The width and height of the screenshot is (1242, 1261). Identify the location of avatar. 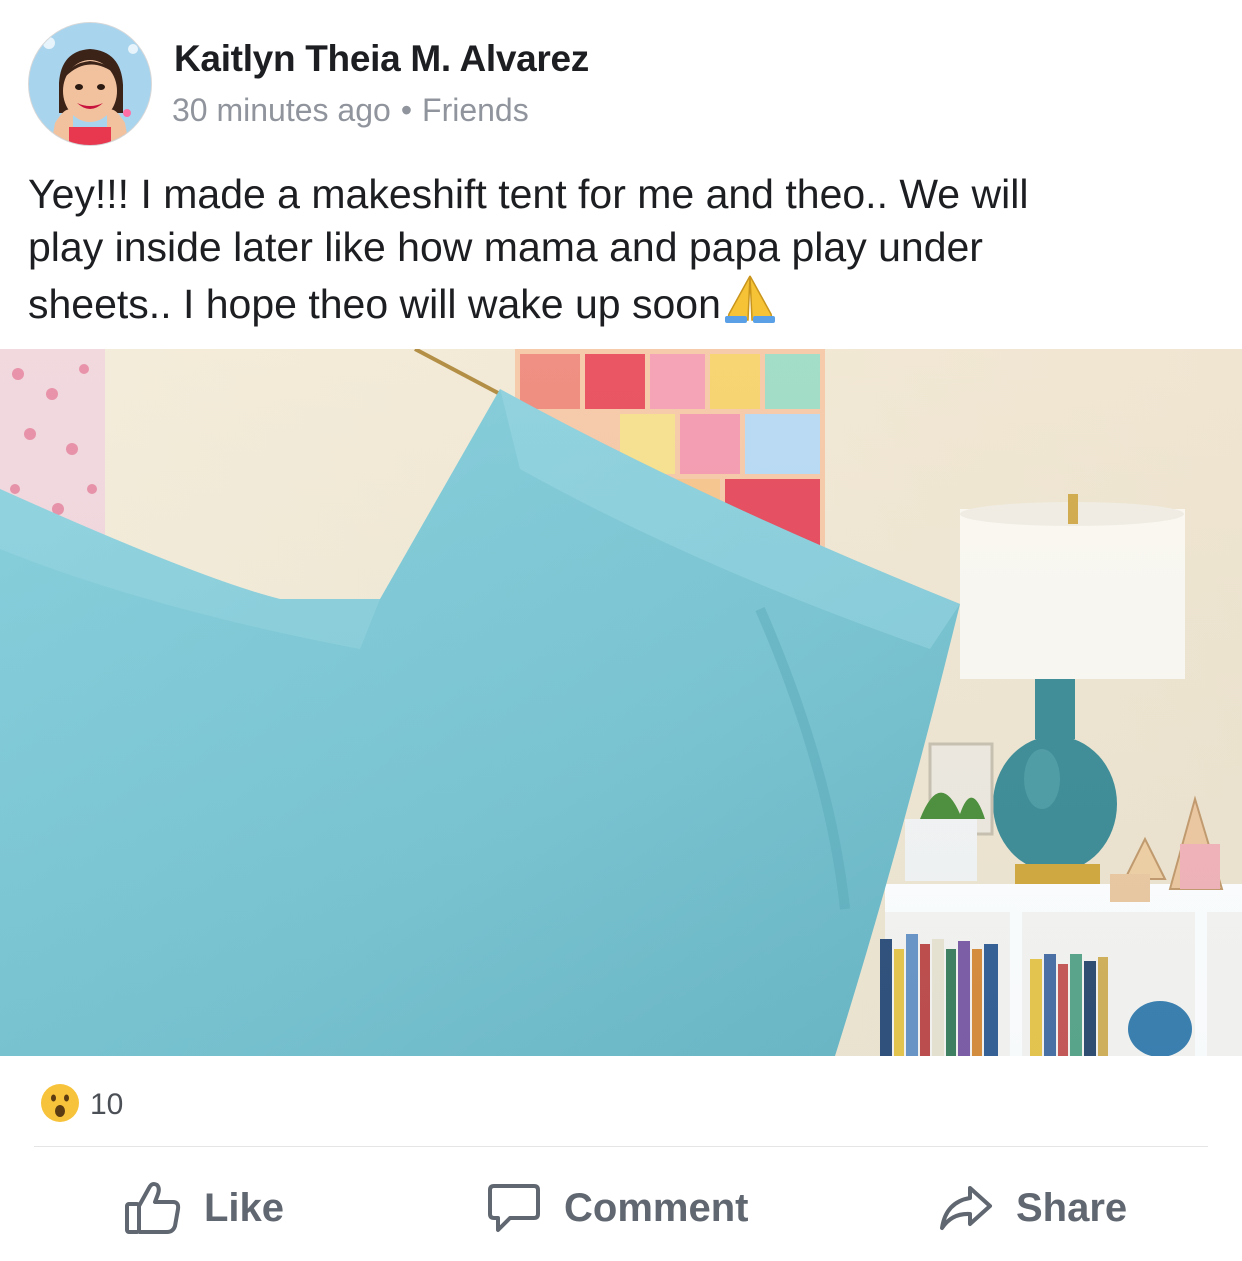
(90, 84).